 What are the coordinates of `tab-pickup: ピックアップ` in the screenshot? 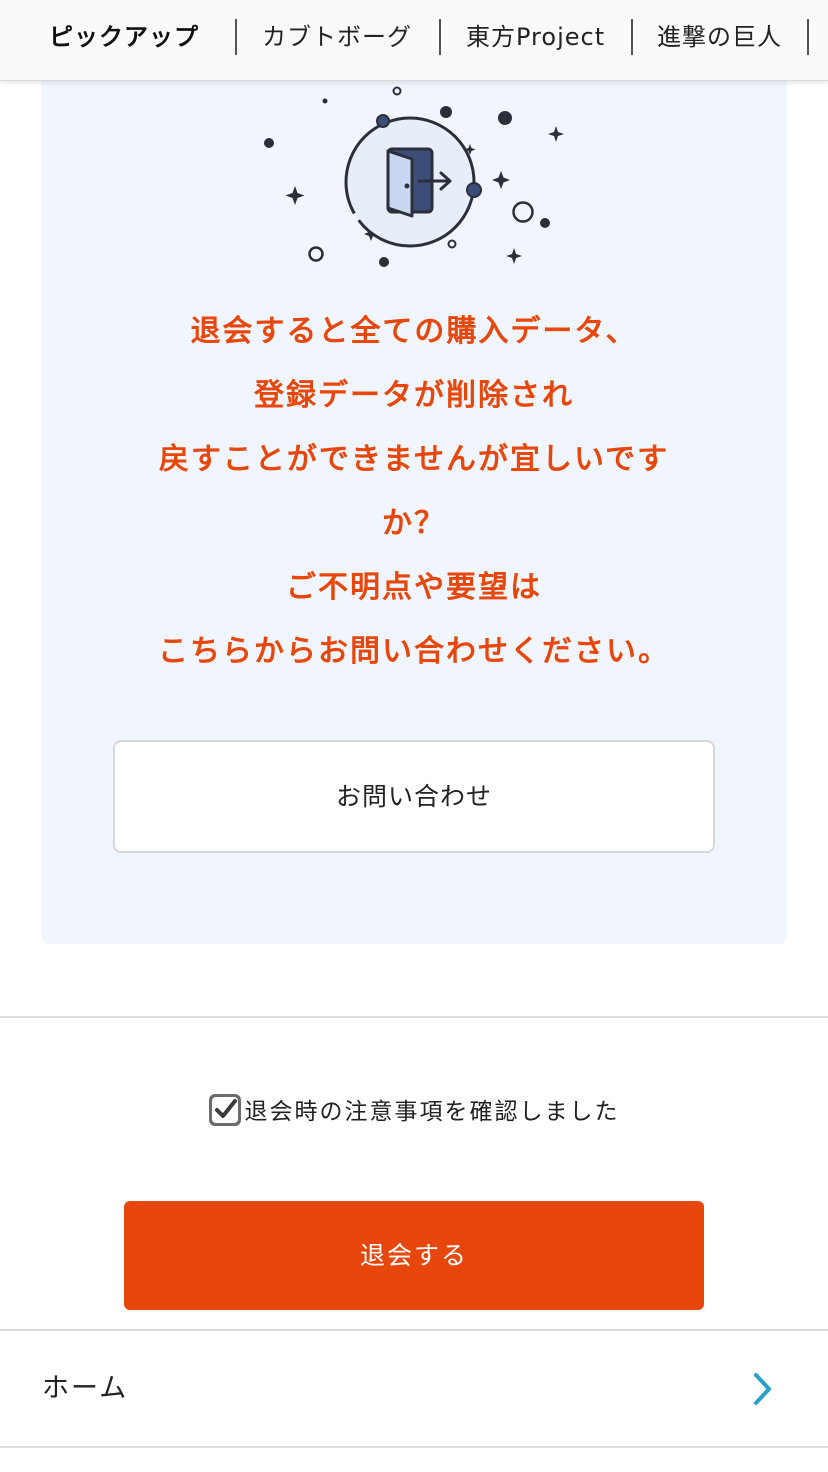 It's located at (124, 37).